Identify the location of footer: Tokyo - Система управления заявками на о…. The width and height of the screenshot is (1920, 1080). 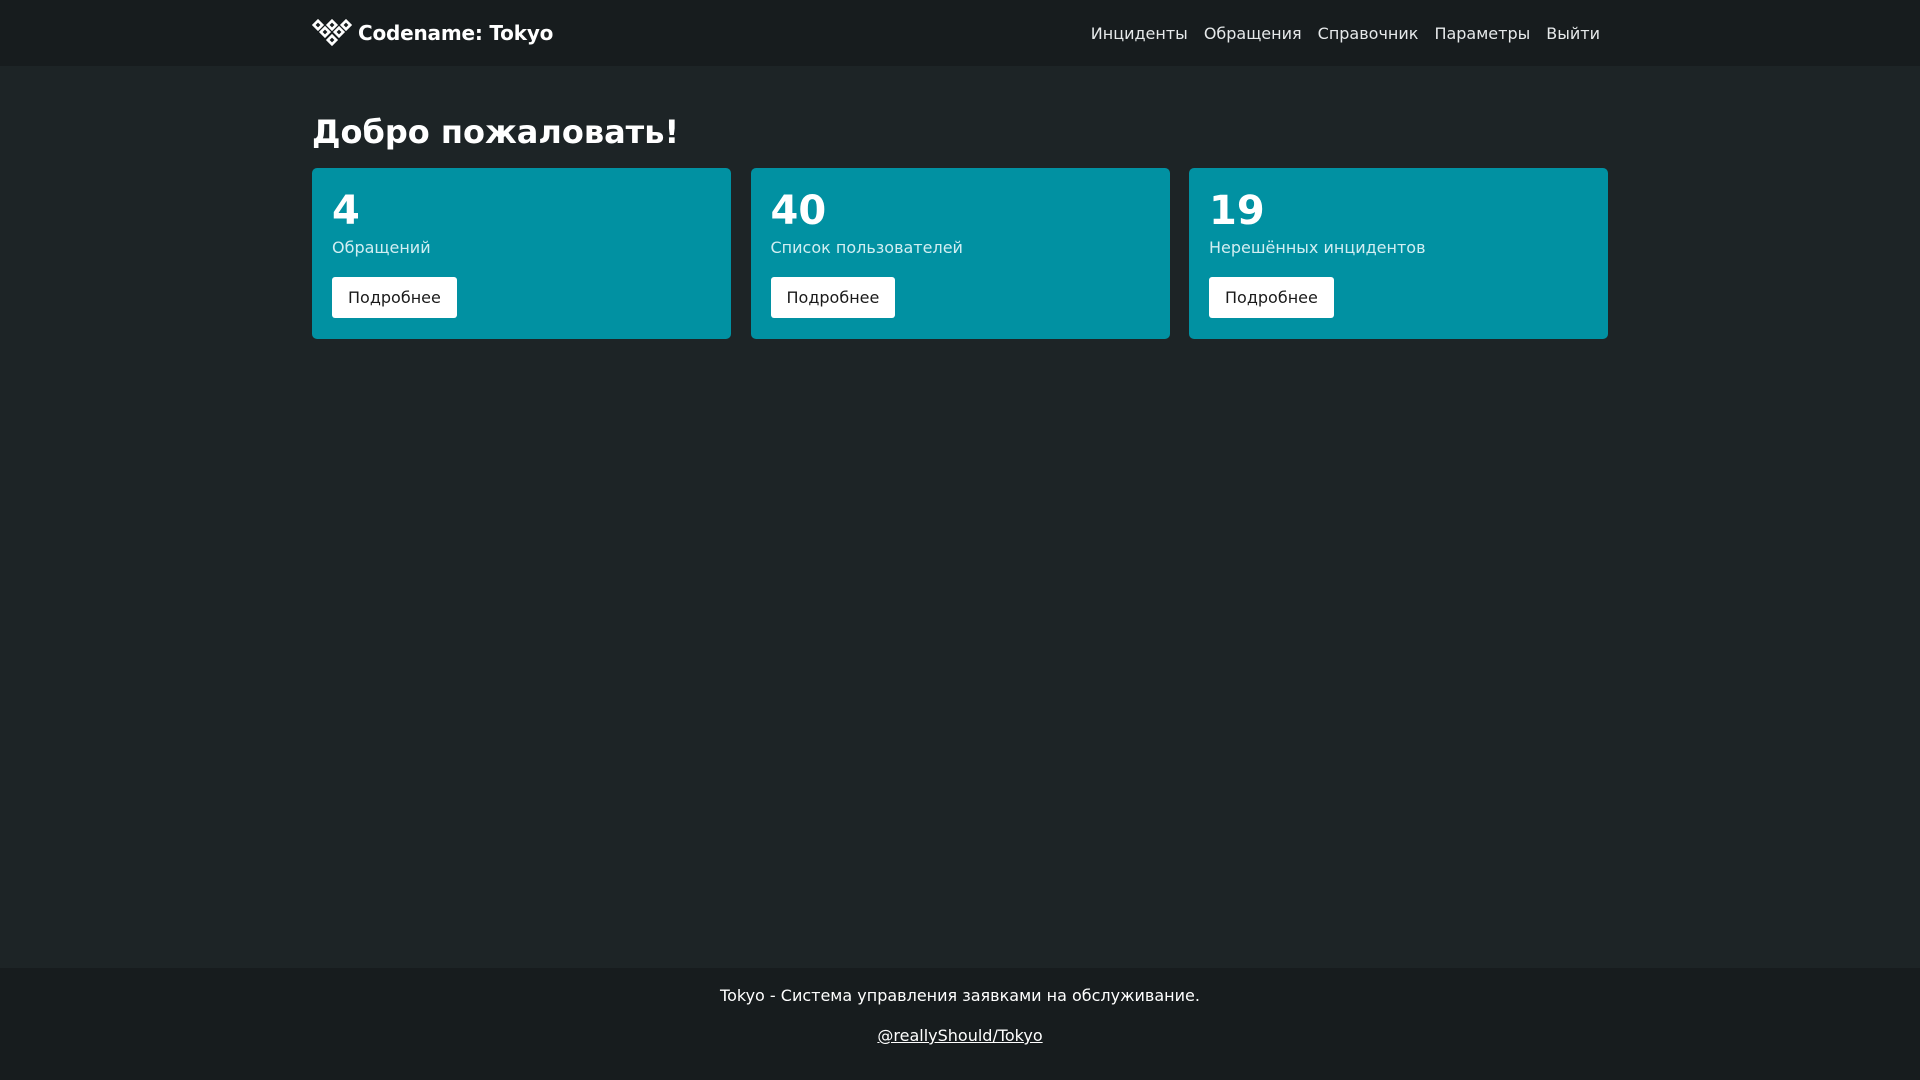
(960, 1024).